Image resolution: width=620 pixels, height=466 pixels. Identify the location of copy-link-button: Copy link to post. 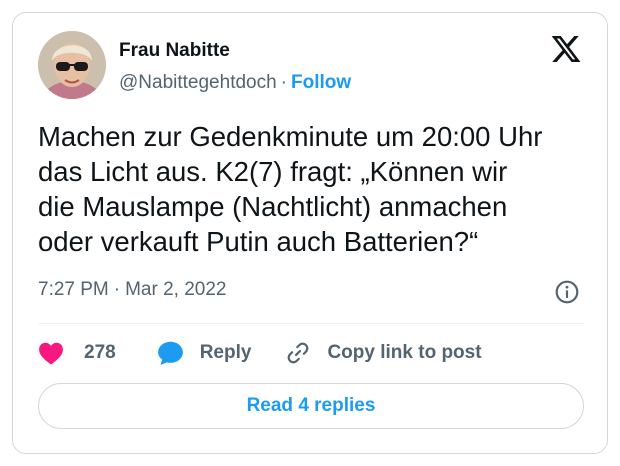
(383, 353).